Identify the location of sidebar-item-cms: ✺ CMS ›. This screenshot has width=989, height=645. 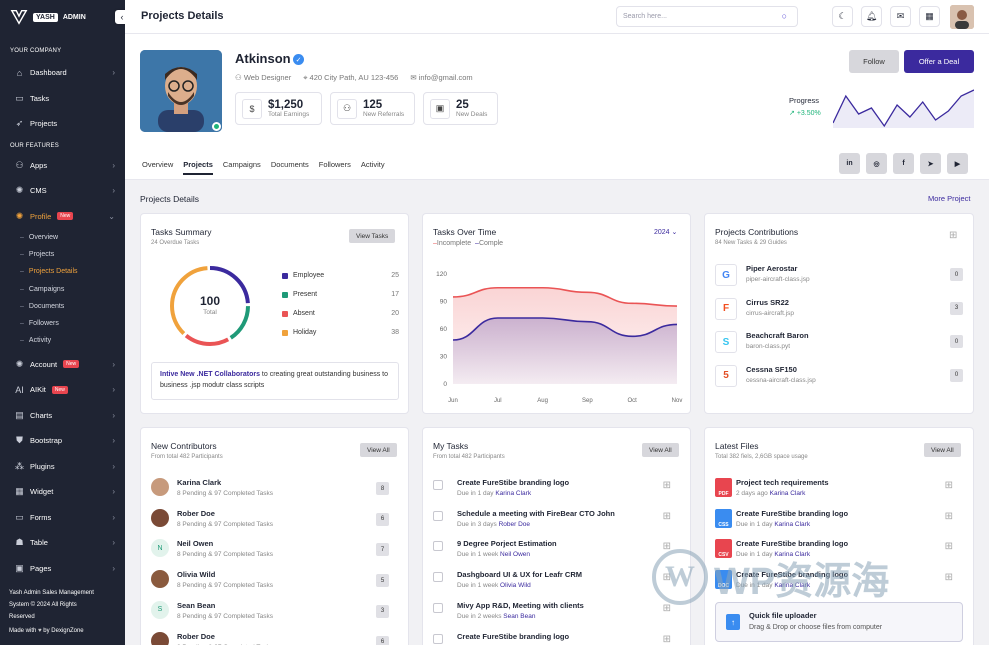
(62, 191).